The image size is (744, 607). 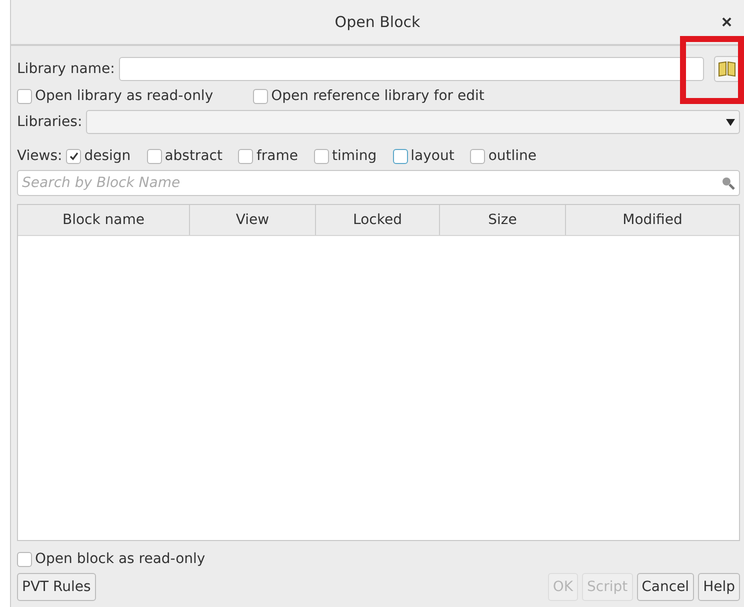 I want to click on column-header: Locked, so click(x=378, y=220).